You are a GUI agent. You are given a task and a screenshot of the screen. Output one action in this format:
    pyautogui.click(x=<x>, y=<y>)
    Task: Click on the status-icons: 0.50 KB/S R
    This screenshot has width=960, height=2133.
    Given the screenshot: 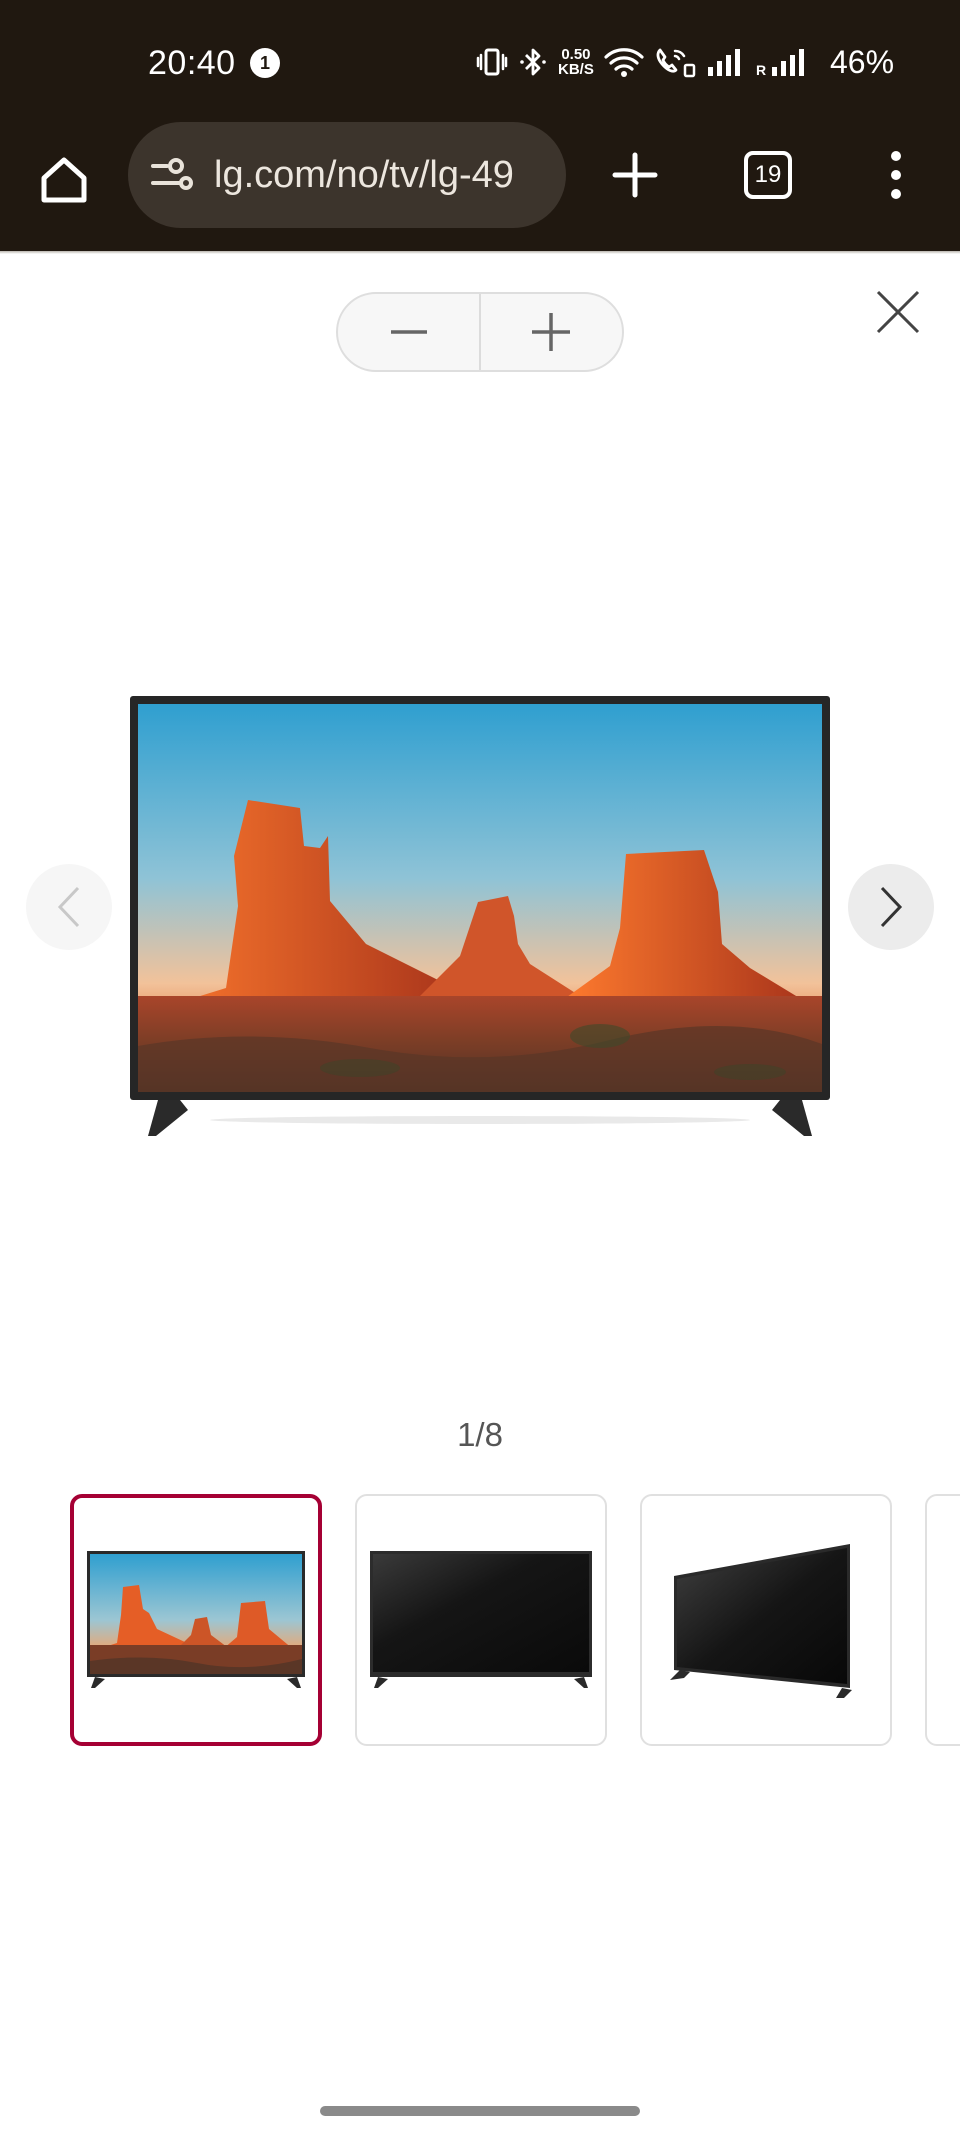 What is the action you would take?
    pyautogui.click(x=646, y=62)
    